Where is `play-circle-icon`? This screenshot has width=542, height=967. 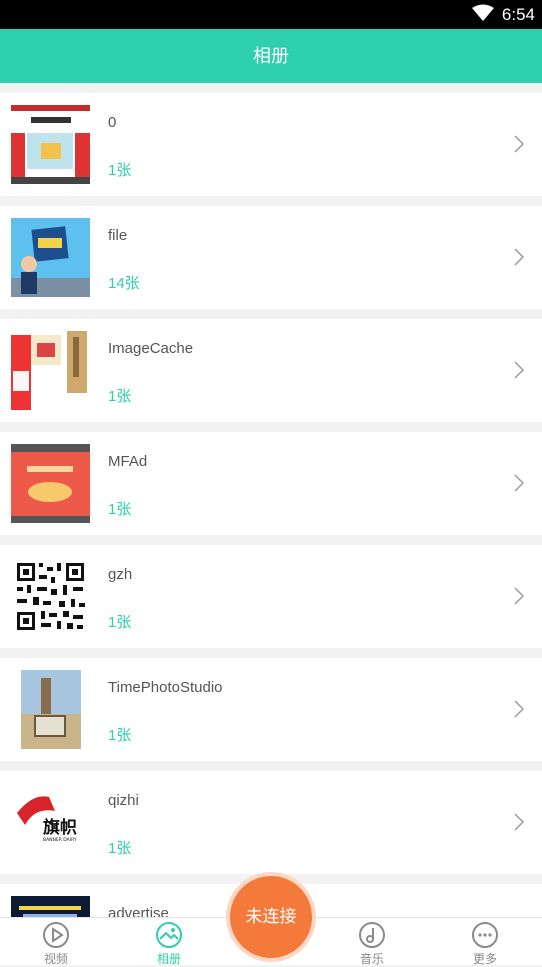
play-circle-icon is located at coordinates (56, 935).